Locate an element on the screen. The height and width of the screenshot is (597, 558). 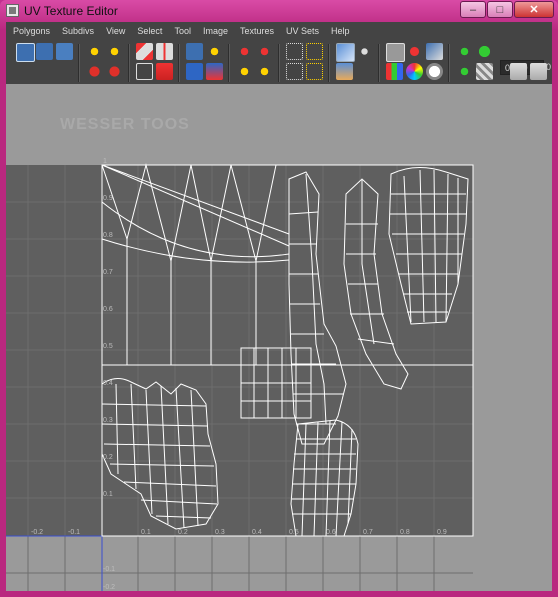
y-tick-label: 0.1 is located at coordinates (108, 494).